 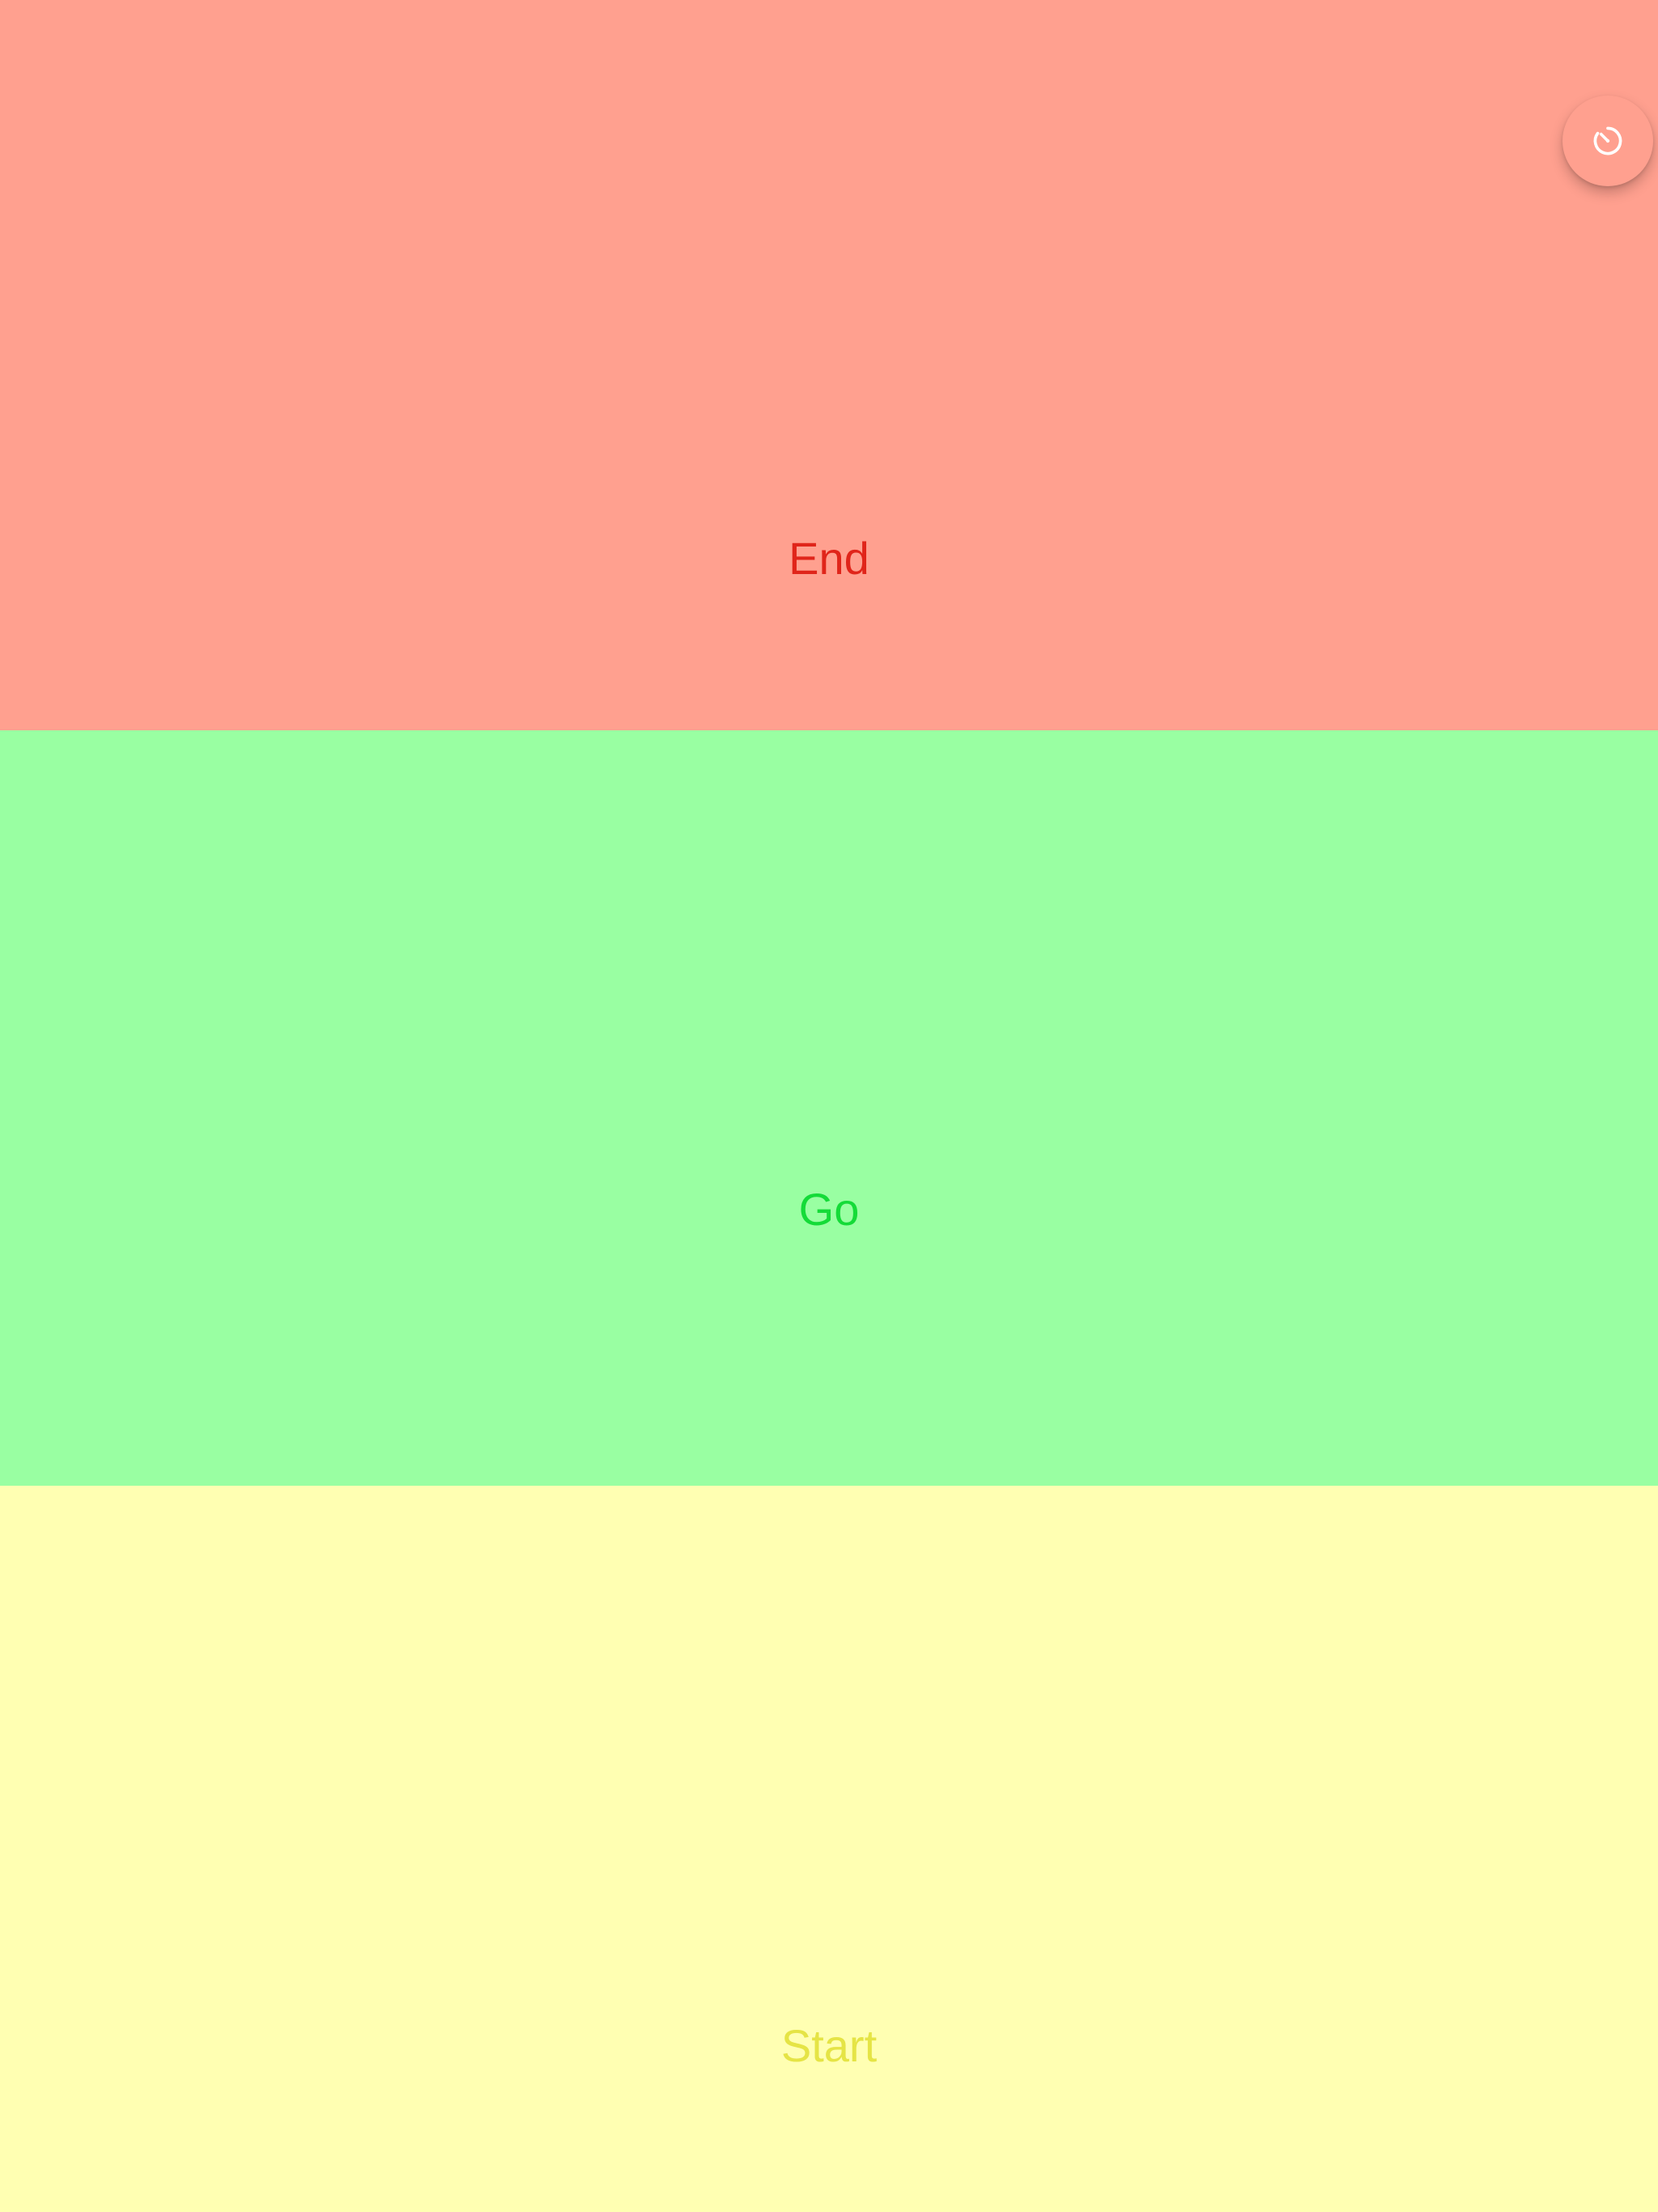 What do you see at coordinates (829, 559) in the screenshot?
I see `end-label: End` at bounding box center [829, 559].